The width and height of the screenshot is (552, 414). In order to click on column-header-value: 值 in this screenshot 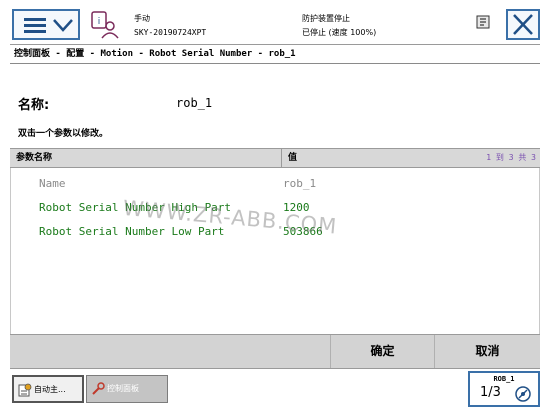, I will do `click(293, 158)`.